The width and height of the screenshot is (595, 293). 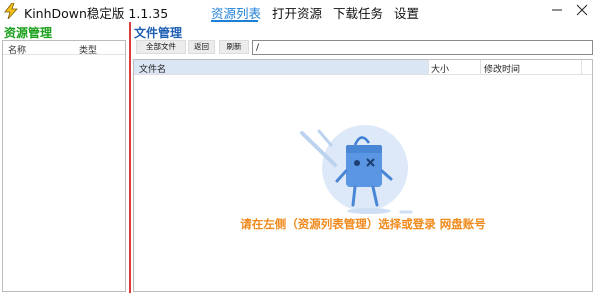 I want to click on file-list-header: 文件名 大小 修改时间, so click(x=363, y=67).